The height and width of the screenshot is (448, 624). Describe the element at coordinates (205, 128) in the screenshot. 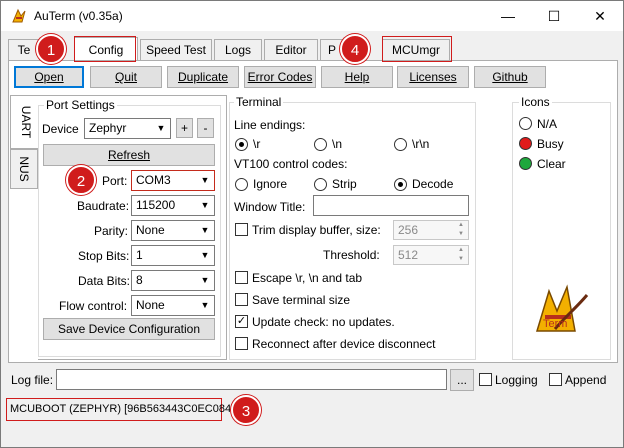

I see `remove-device-button: -` at that location.